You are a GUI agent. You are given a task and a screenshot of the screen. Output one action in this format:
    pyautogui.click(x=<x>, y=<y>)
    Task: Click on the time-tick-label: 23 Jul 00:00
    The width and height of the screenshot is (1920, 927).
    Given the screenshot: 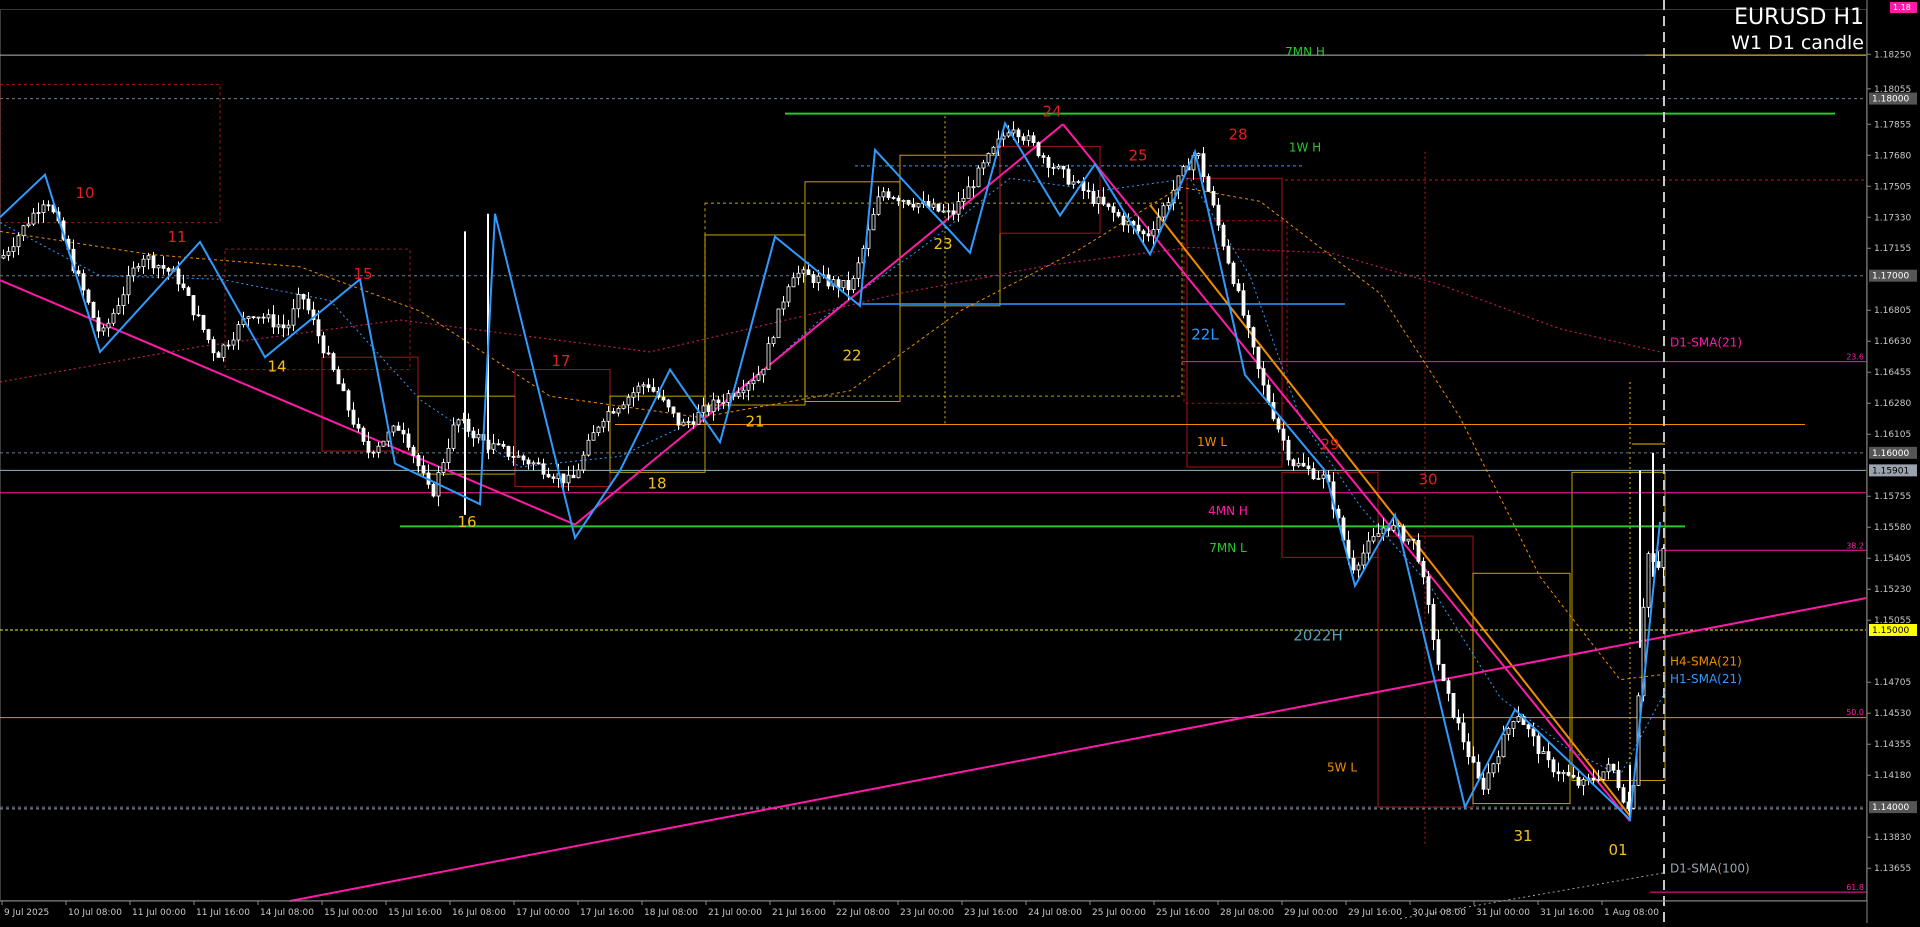 What is the action you would take?
    pyautogui.click(x=927, y=913)
    